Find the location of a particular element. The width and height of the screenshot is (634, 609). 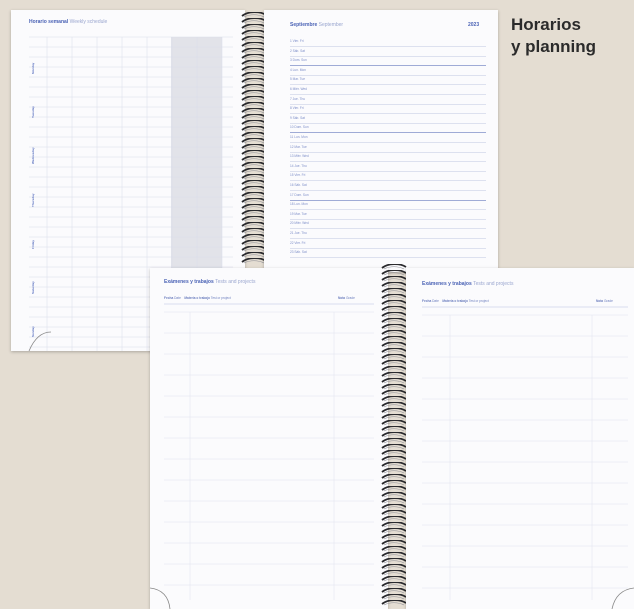

day-row: 15 Vier. Fri is located at coordinates (298, 175).